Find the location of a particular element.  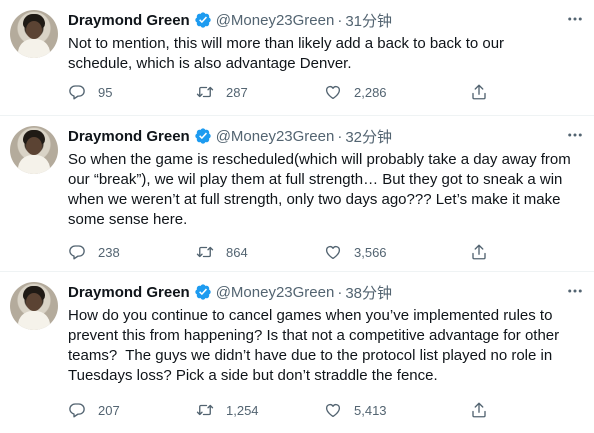

reply-count: 95 is located at coordinates (105, 92).